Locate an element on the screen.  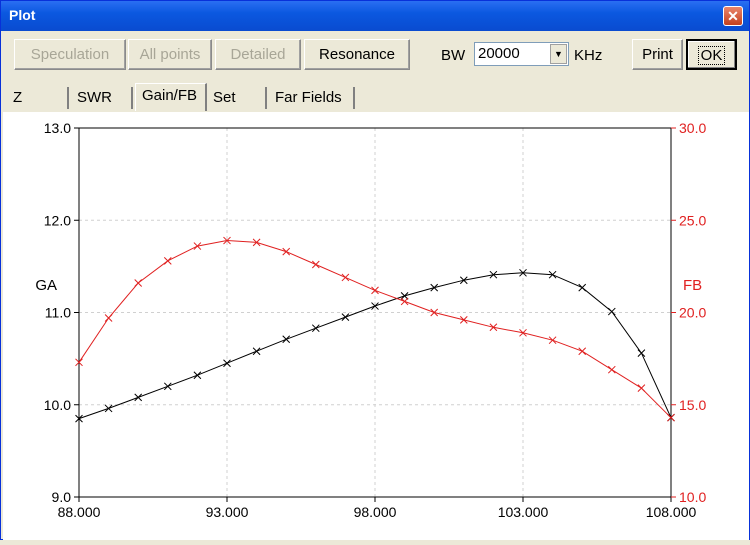
x-tick-label: 108.000 is located at coordinates (671, 512).